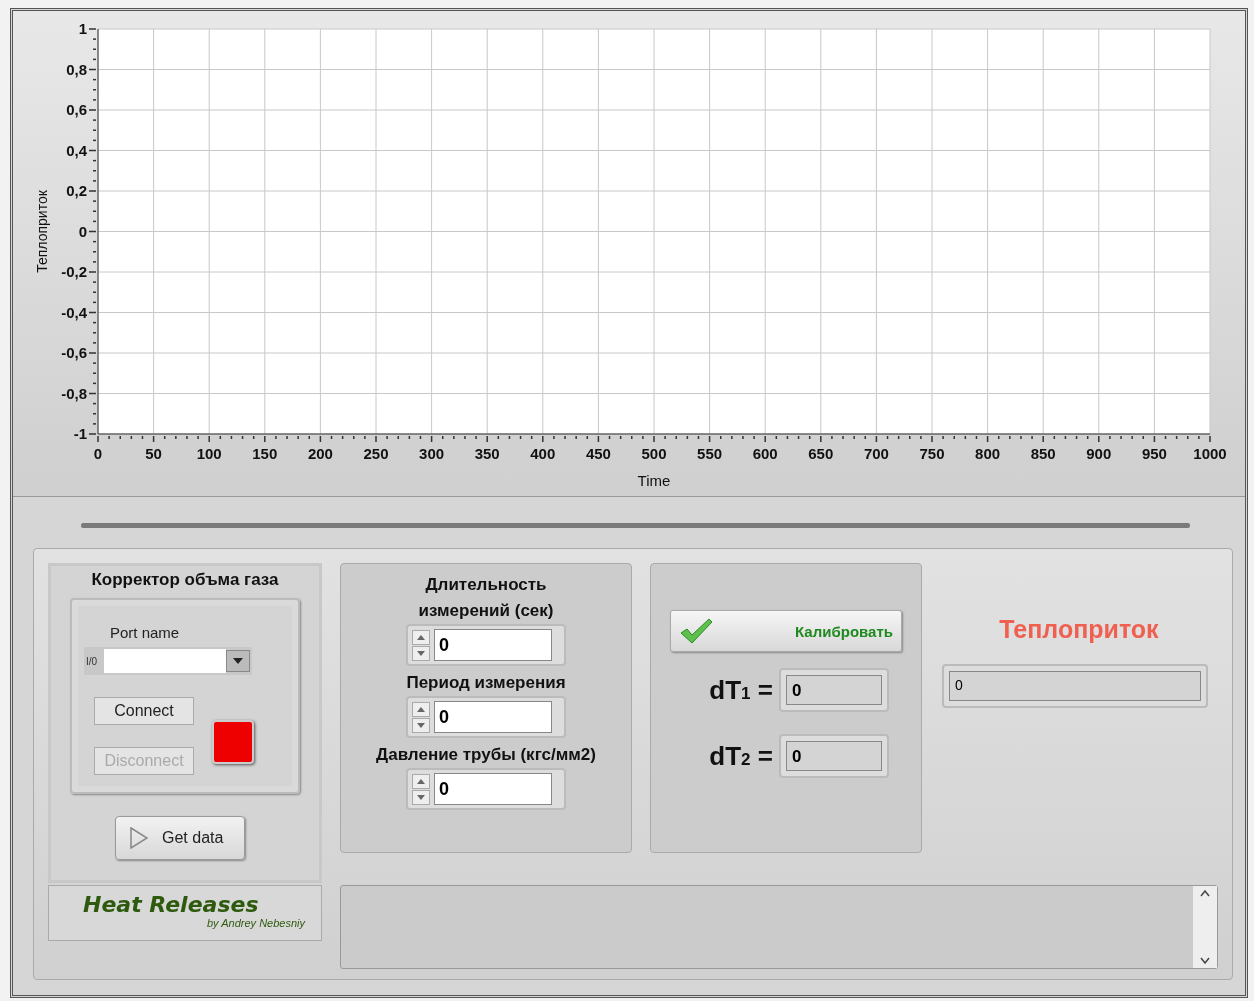 The image size is (1254, 1001). Describe the element at coordinates (76, 69) in the screenshot. I see `tick-label: 0,8` at that location.